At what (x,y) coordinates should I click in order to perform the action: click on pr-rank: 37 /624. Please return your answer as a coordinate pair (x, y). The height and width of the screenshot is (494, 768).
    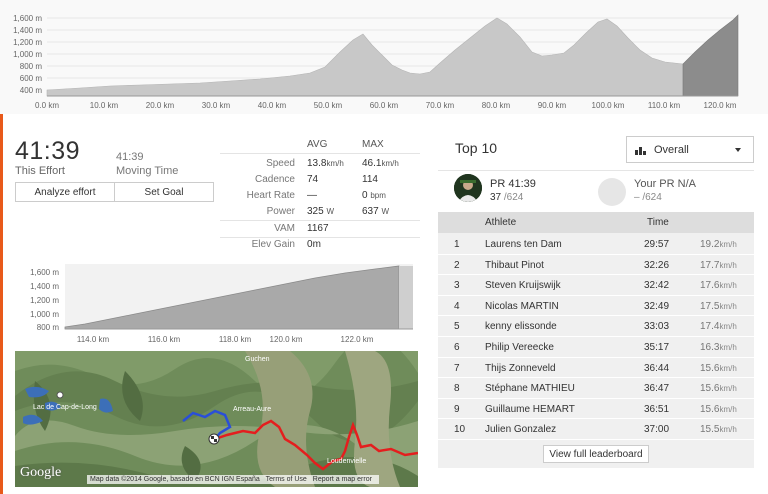
    Looking at the image, I should click on (507, 197).